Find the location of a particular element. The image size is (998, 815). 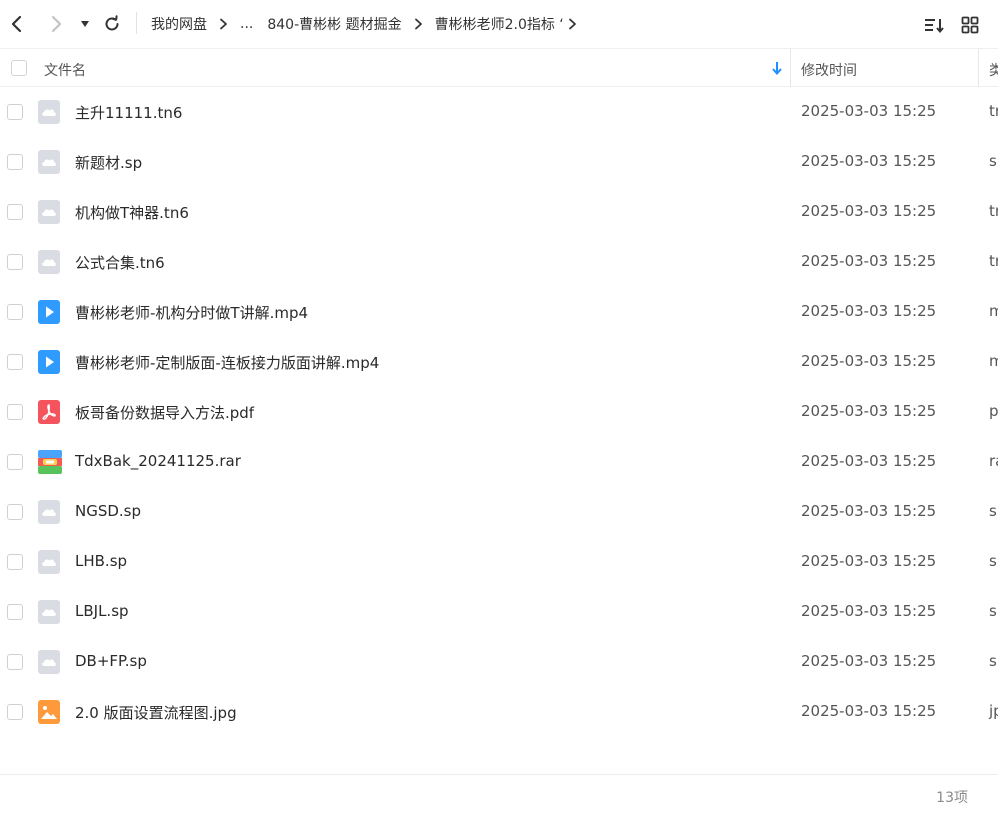

breadcrumb: 我的网盘 ... 840-曹彬彬 题材掘金 曹彬彬老师2.0指标 ‘ is located at coordinates (370, 24).